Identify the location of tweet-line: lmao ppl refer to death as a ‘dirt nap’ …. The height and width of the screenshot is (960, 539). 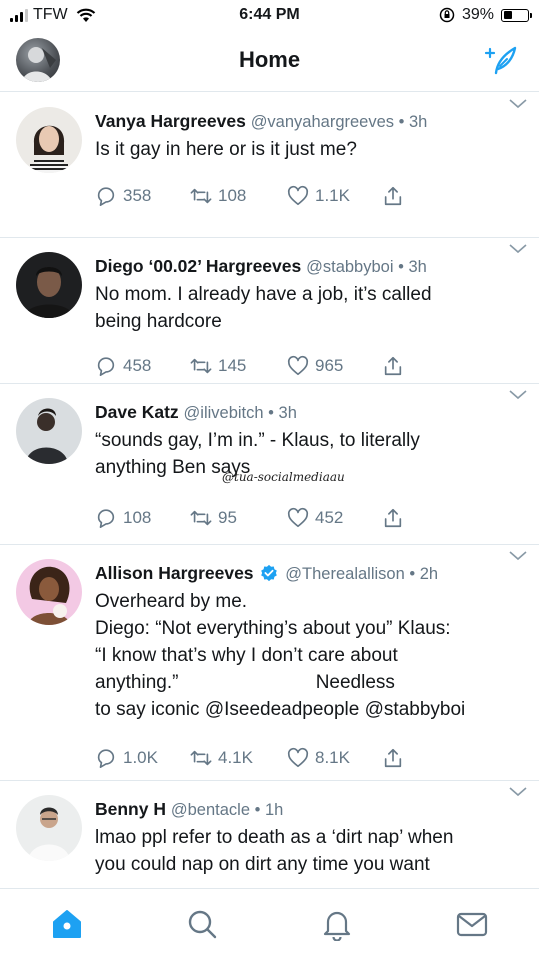
(274, 837).